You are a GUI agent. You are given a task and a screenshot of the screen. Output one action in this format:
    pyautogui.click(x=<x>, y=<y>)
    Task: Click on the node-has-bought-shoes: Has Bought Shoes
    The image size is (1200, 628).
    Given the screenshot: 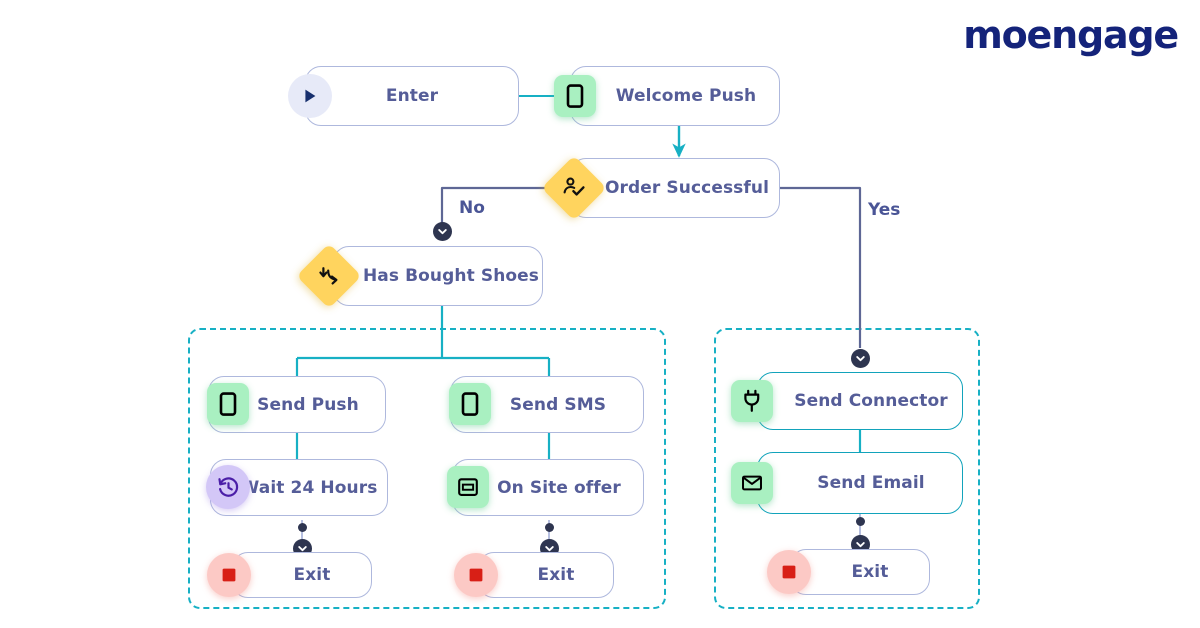 What is the action you would take?
    pyautogui.click(x=438, y=276)
    